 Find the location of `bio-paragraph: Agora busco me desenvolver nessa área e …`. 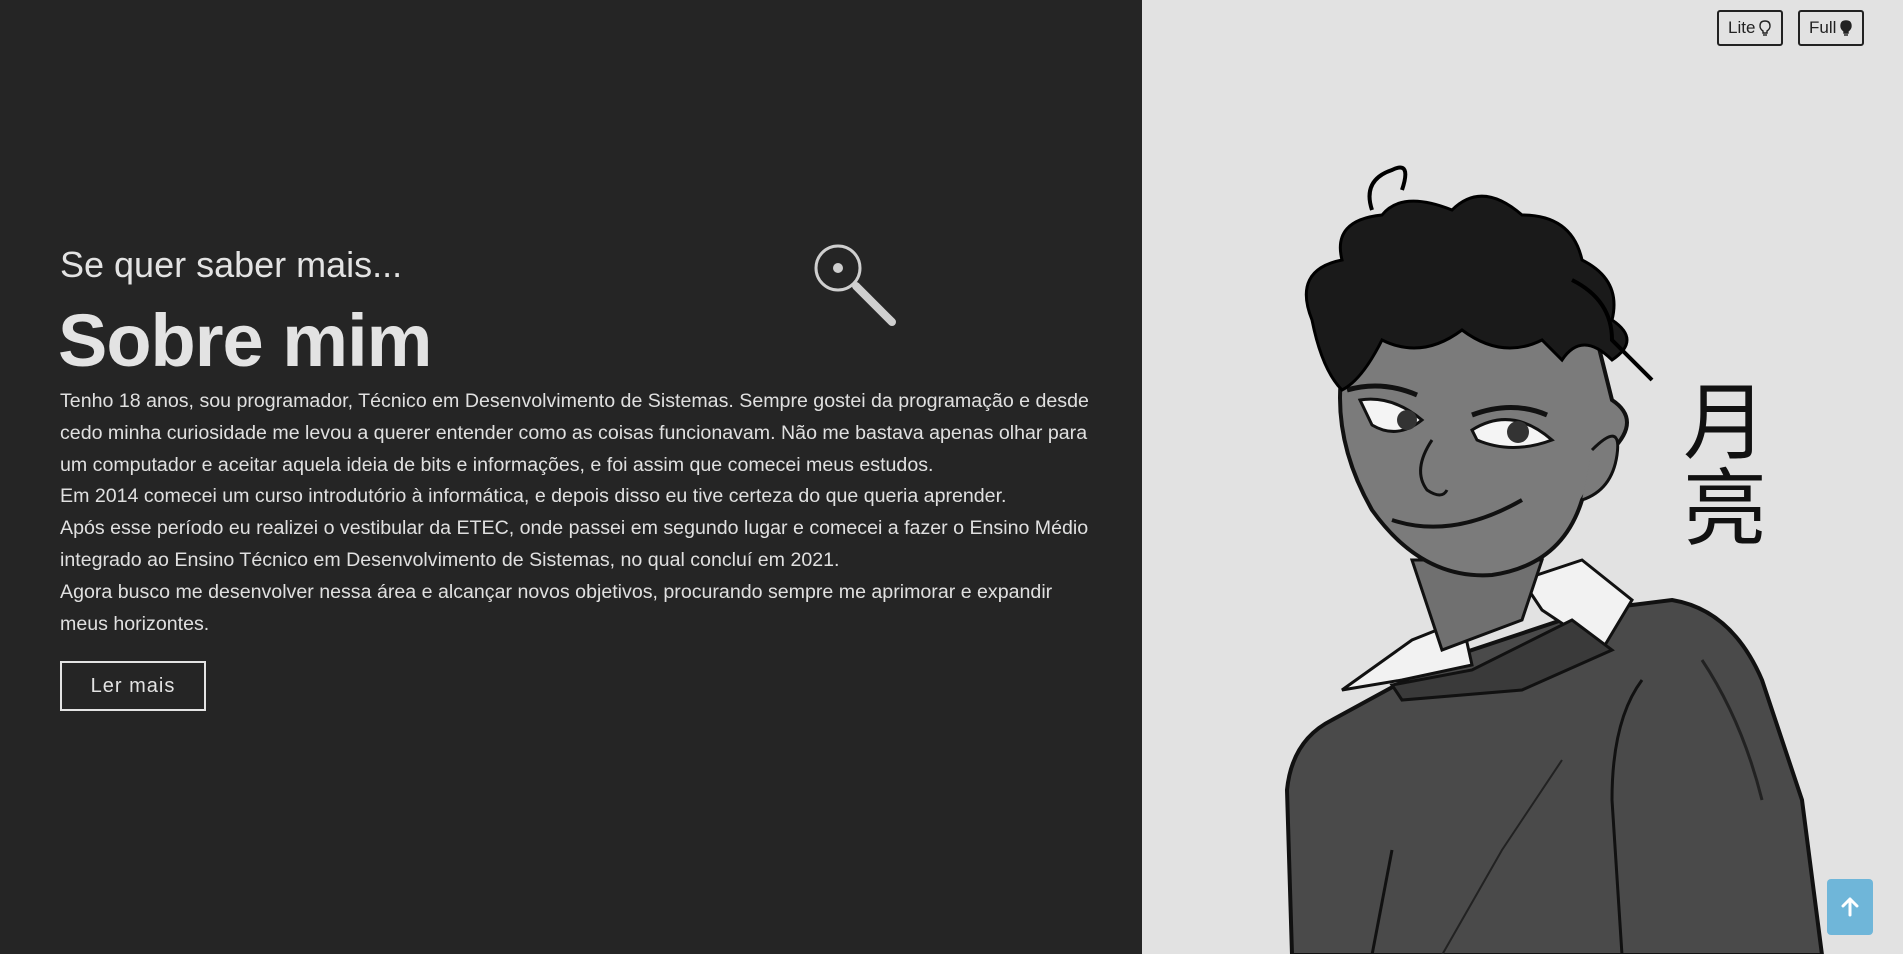

bio-paragraph: Agora busco me desenvolver nessa área e … is located at coordinates (556, 607).